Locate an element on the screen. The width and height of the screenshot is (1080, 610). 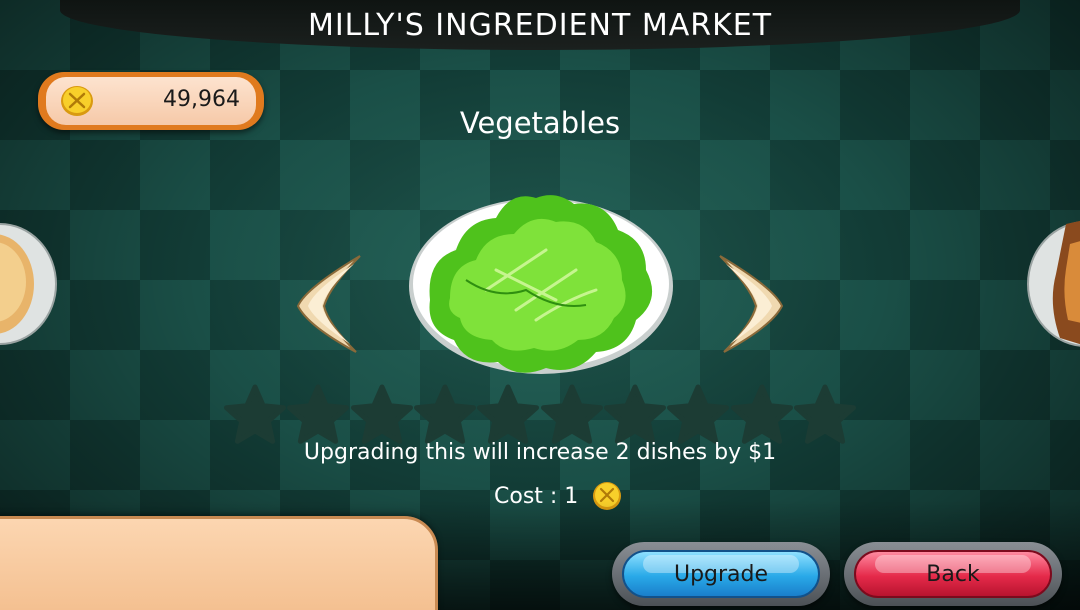
lettuce-plate-icon is located at coordinates (541, 284).